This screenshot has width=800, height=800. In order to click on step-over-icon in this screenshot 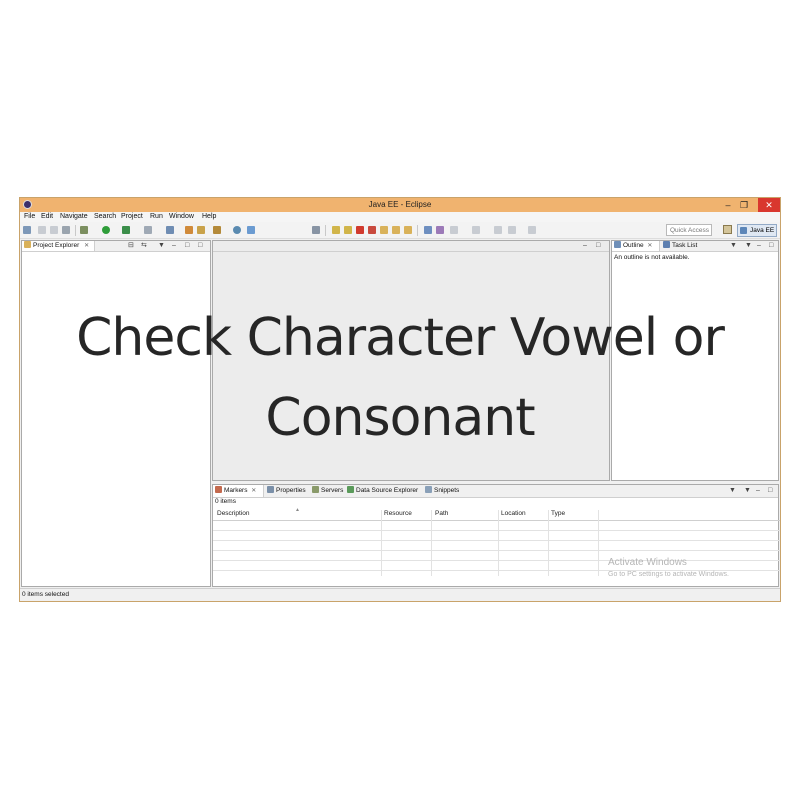, I will do `click(396, 230)`.